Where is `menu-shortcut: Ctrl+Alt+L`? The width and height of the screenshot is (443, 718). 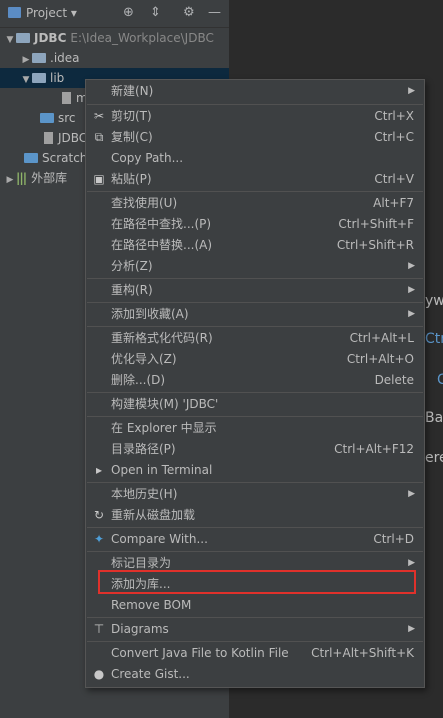
menu-shortcut: Ctrl+Alt+L is located at coordinates (381, 338).